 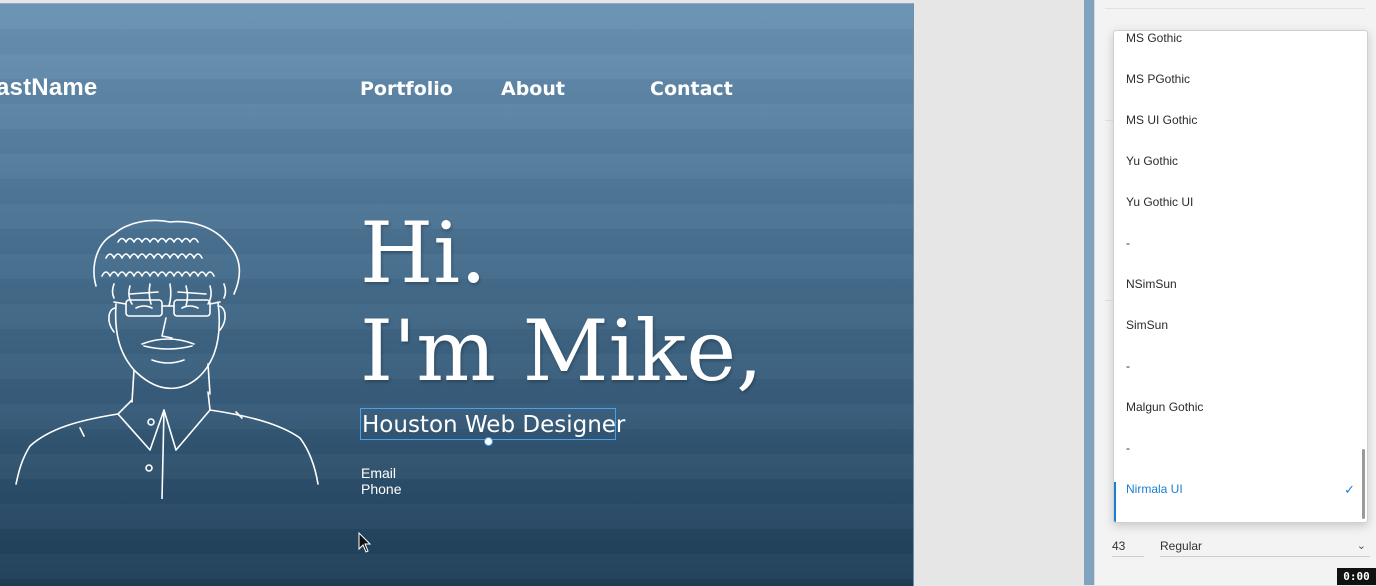 I want to click on font-size-field: 43, so click(x=1128, y=548).